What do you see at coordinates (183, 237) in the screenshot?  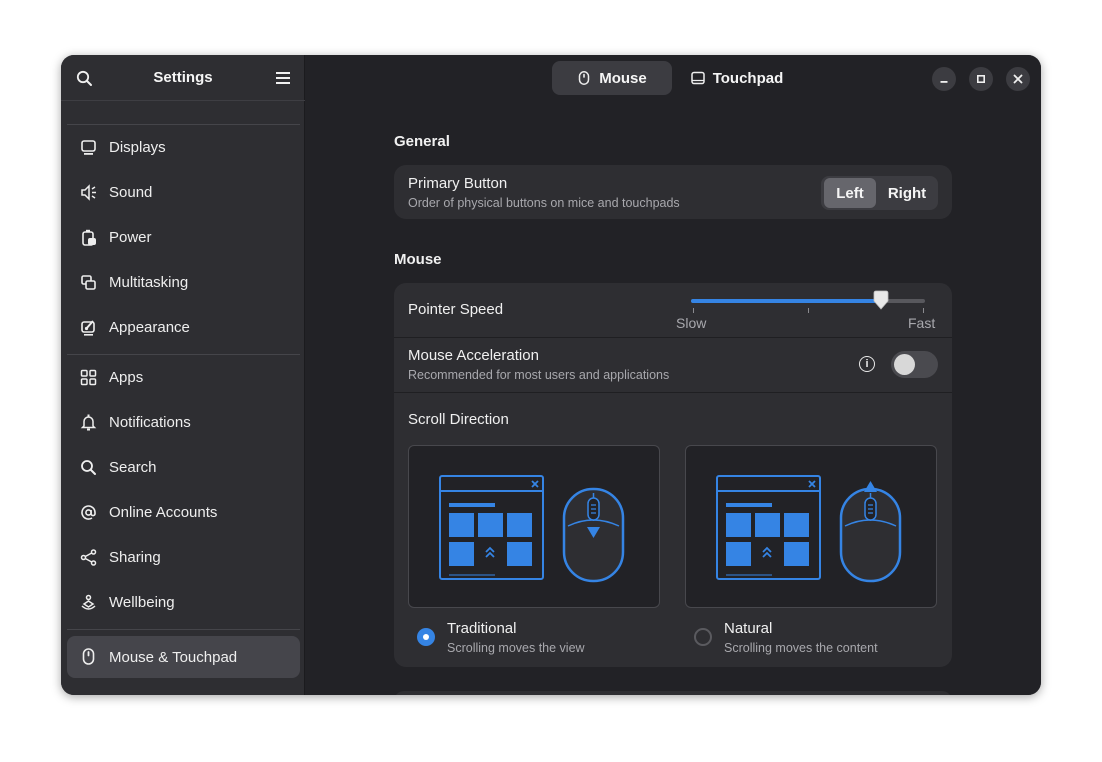 I see `sidebar-item-power: Power` at bounding box center [183, 237].